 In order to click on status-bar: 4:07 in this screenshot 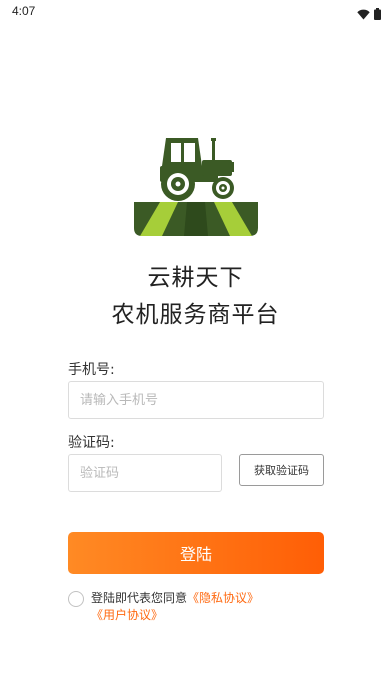, I will do `click(195, 12)`.